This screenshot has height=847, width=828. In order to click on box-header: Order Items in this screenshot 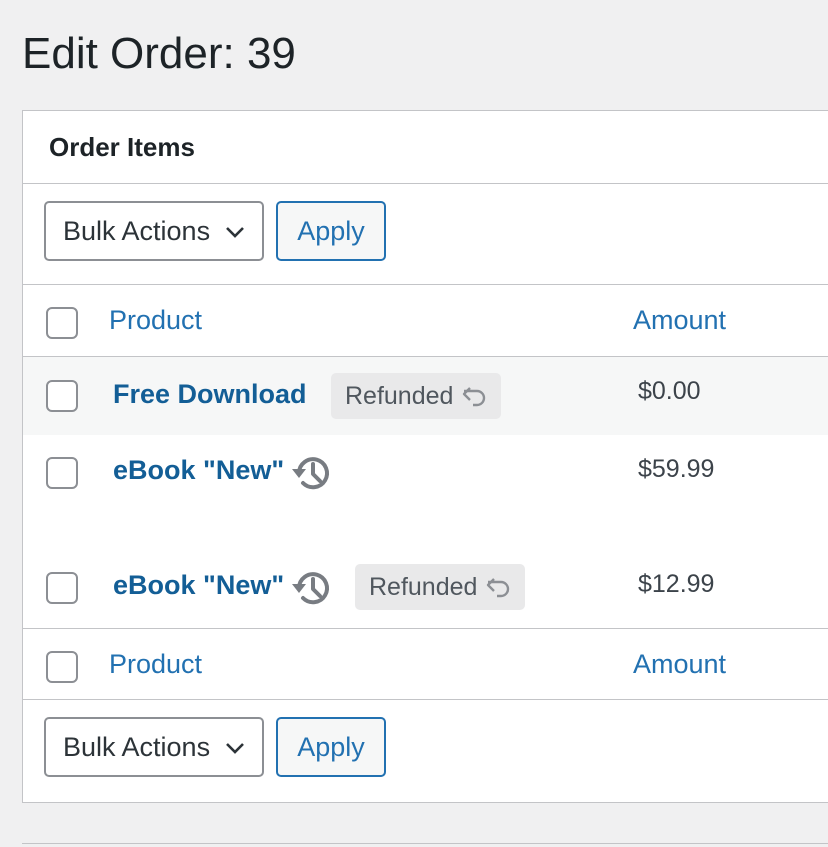, I will do `click(425, 147)`.